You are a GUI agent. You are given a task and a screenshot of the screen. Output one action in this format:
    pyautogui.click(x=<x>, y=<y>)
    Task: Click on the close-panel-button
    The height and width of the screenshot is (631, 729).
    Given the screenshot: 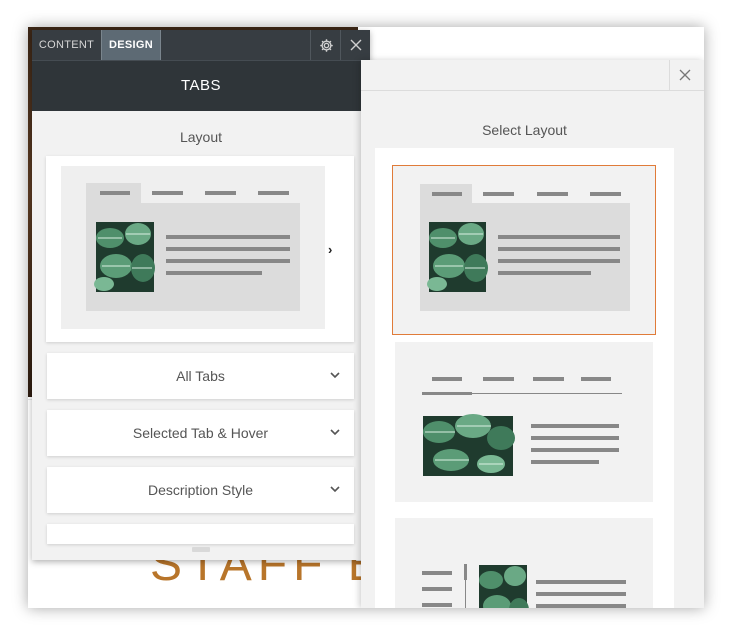 What is the action you would take?
    pyautogui.click(x=355, y=45)
    